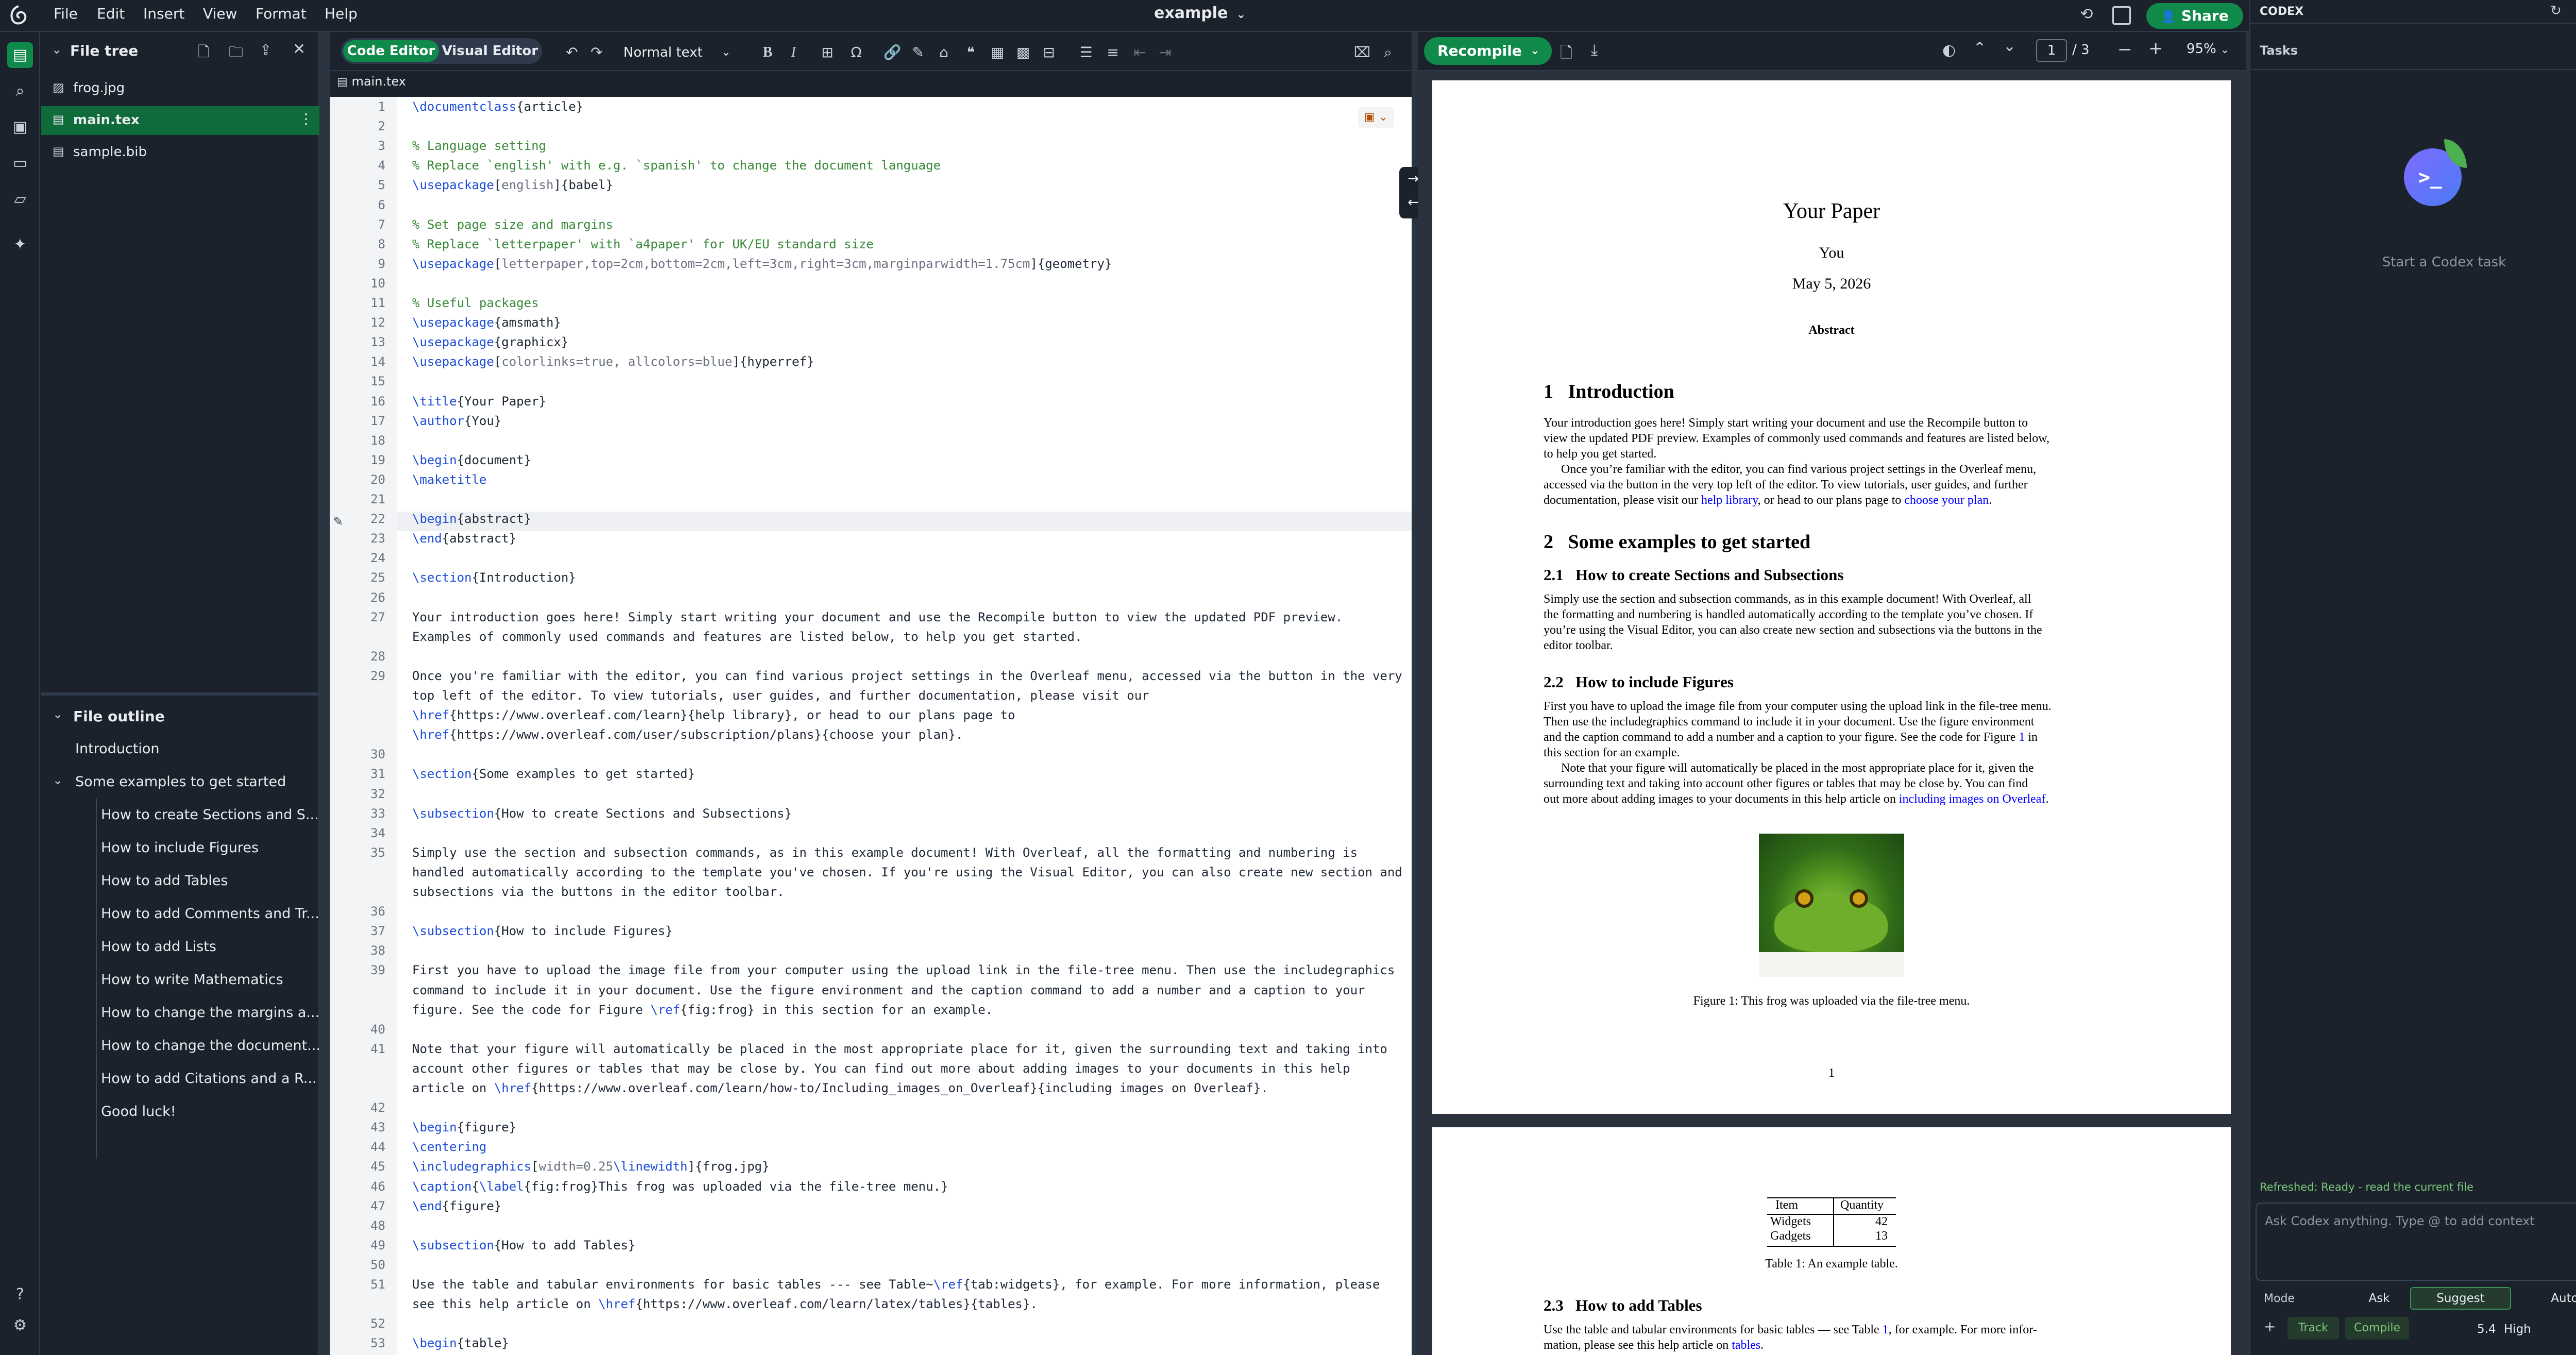  What do you see at coordinates (1886, 1329) in the screenshot?
I see `table-ref-link: 1` at bounding box center [1886, 1329].